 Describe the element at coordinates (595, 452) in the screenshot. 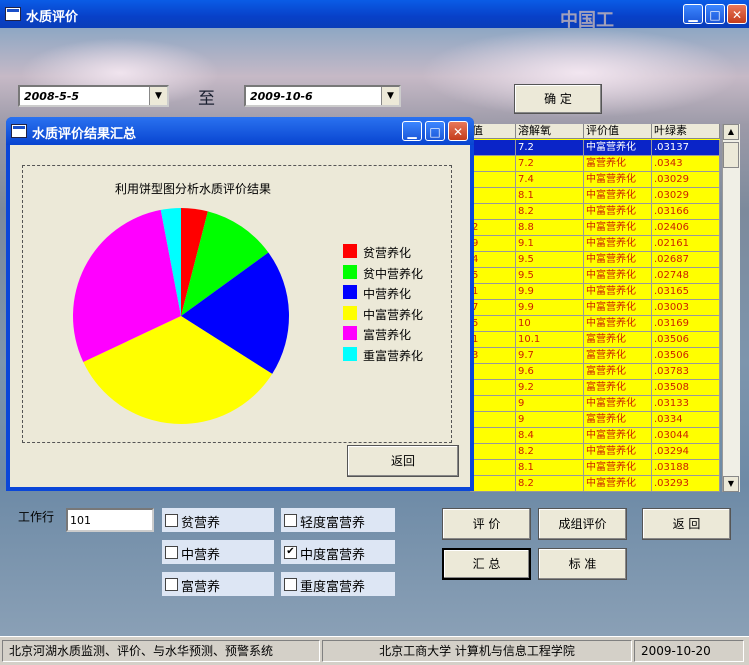

I see `table-row: 8.2 中富营养化 .03294` at that location.